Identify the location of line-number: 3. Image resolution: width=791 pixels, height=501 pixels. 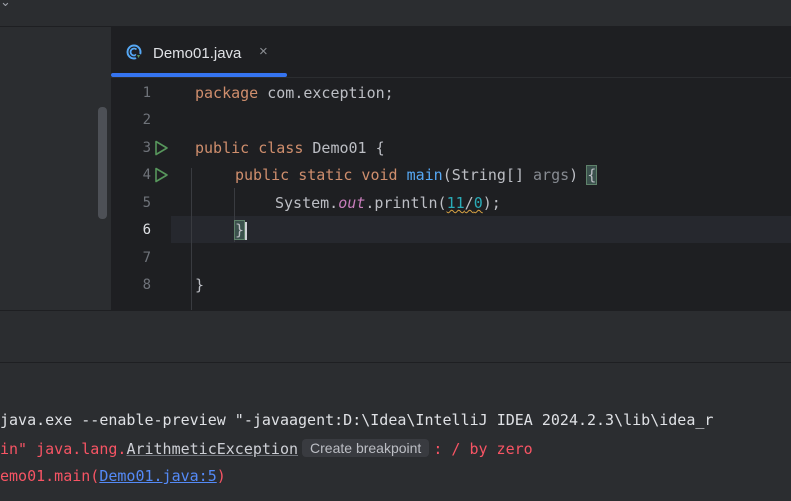
(146, 148).